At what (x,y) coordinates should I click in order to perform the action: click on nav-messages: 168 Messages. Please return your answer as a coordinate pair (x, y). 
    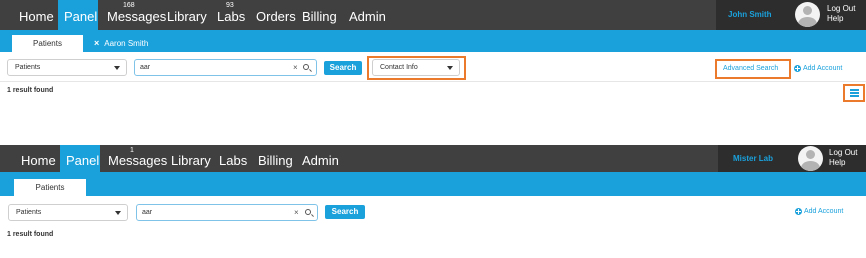
    Looking at the image, I should click on (136, 15).